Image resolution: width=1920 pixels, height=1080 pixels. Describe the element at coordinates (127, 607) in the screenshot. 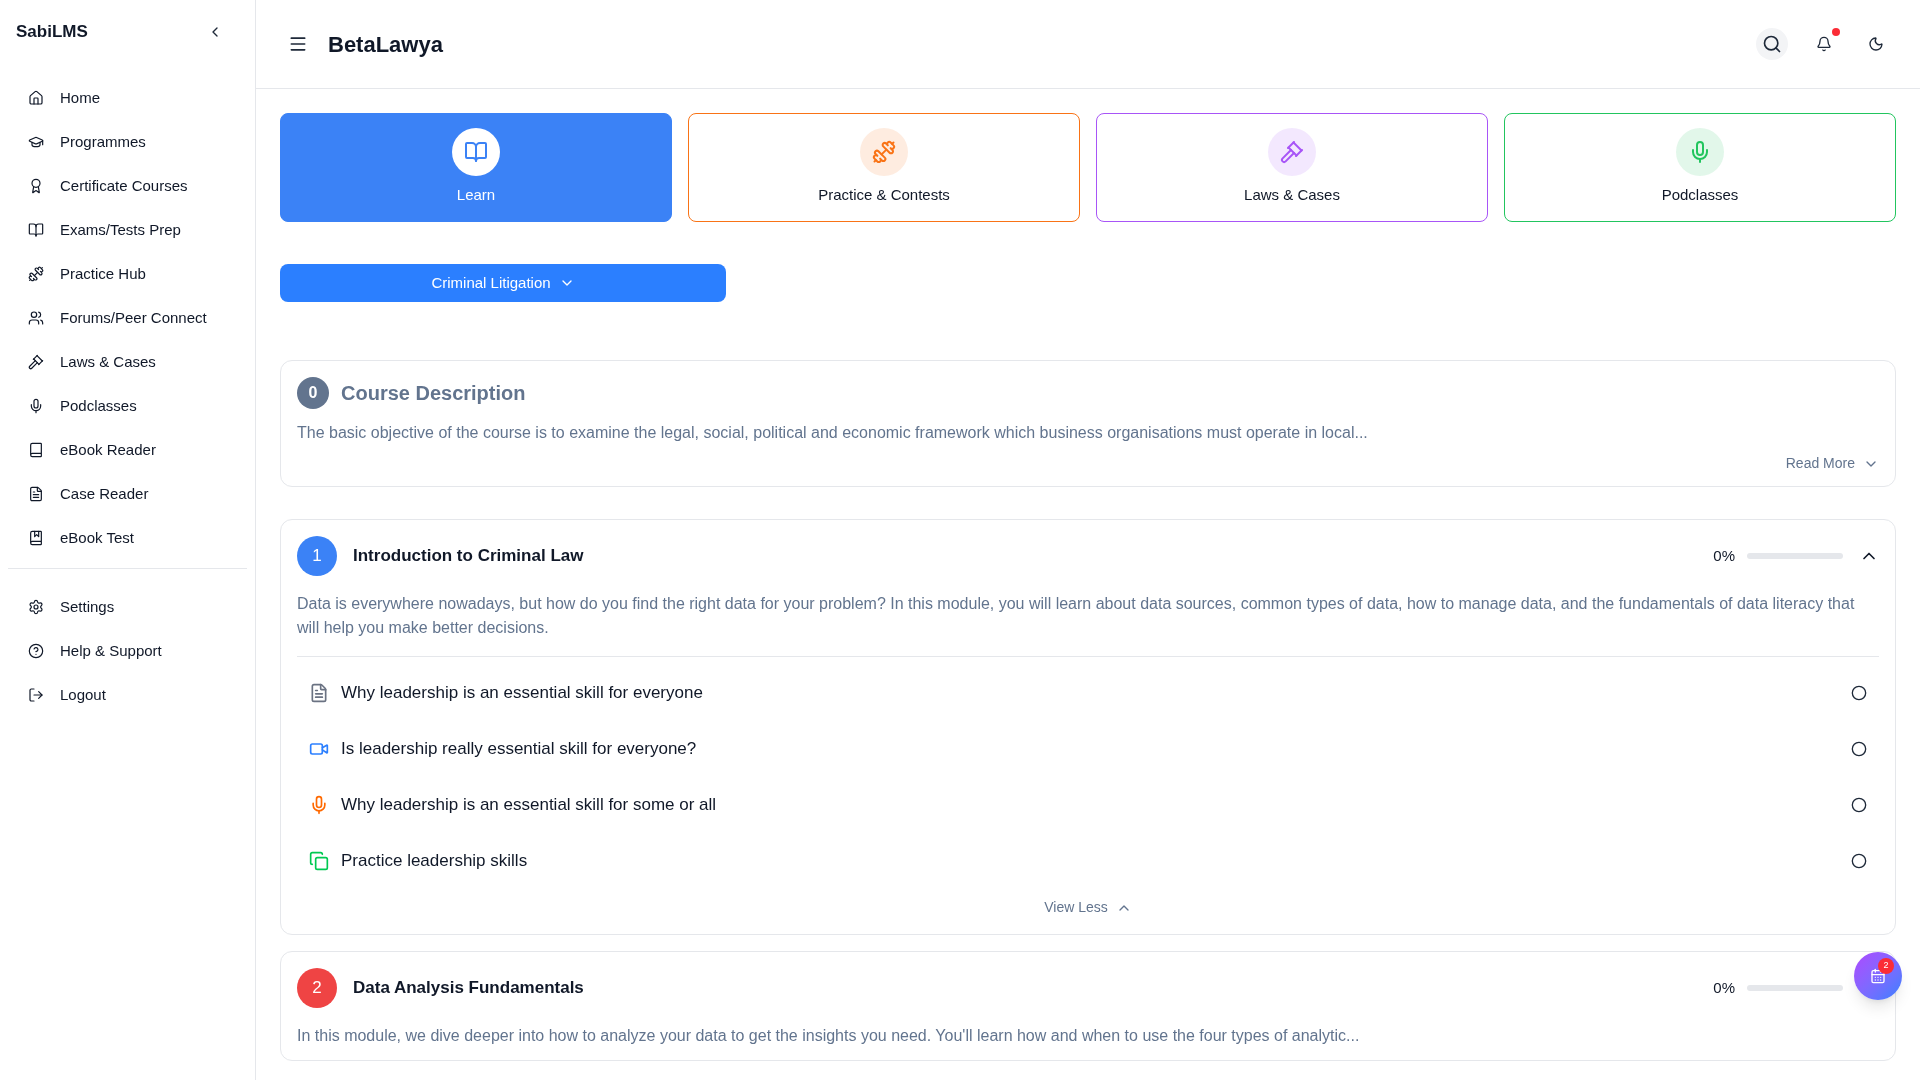

I see `sidebar-item: Settings` at that location.